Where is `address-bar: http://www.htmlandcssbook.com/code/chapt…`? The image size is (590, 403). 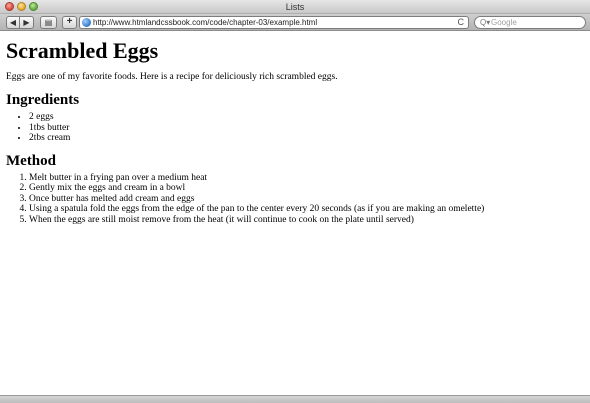
address-bar: http://www.htmlandcssbook.com/code/chapt… is located at coordinates (274, 22).